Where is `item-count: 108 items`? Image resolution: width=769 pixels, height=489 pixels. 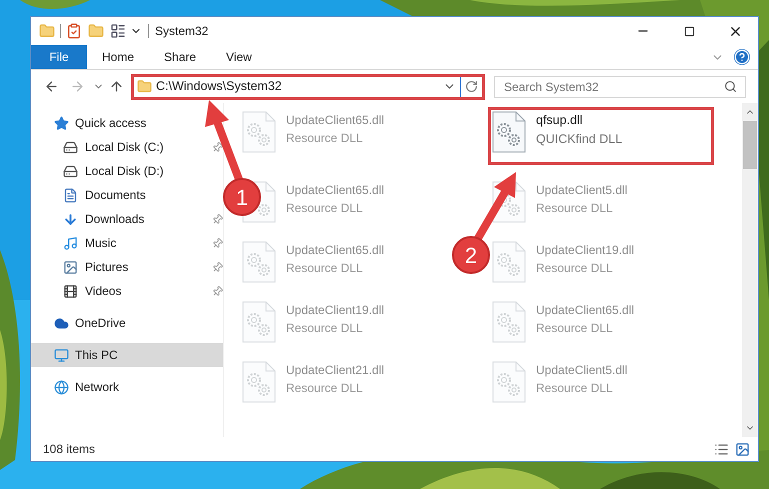 item-count: 108 items is located at coordinates (69, 449).